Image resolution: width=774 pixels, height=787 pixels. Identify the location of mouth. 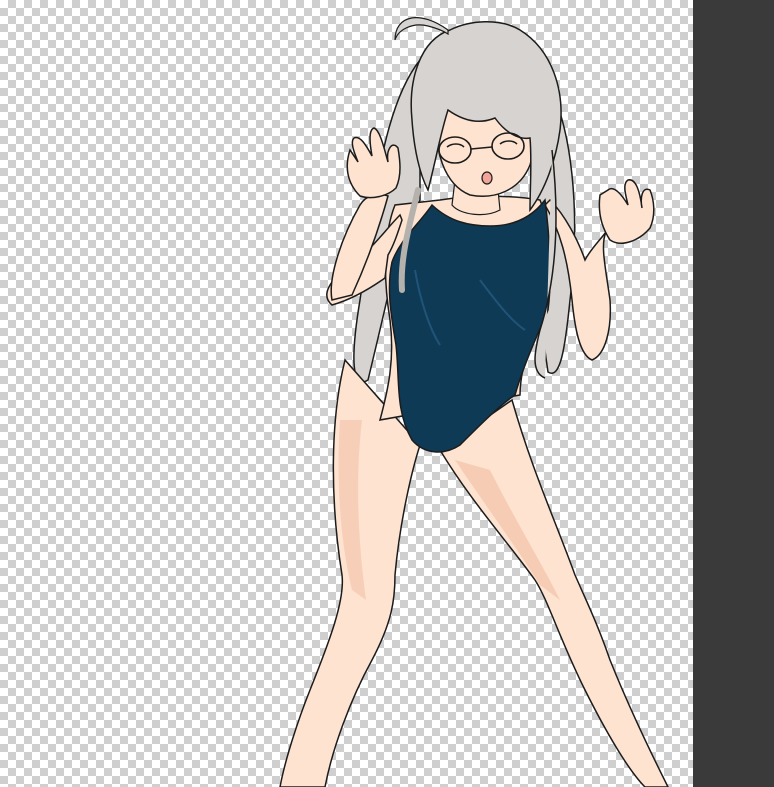
(487, 178).